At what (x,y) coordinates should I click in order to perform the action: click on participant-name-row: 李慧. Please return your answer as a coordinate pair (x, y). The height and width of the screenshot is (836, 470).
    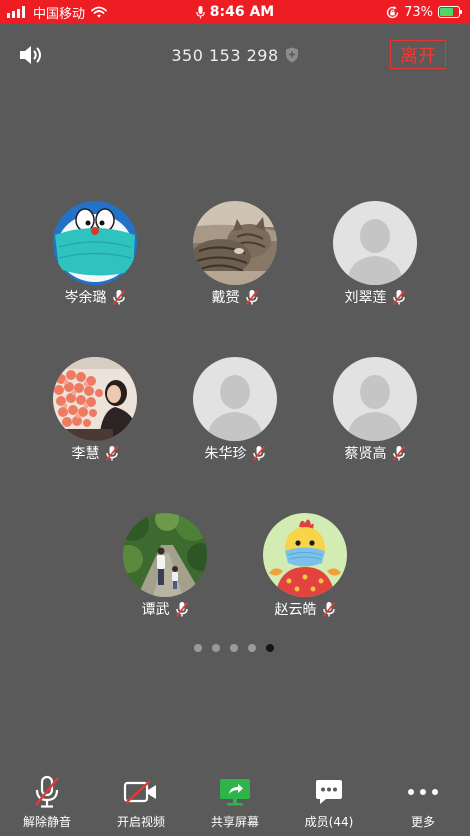
    Looking at the image, I should click on (95, 453).